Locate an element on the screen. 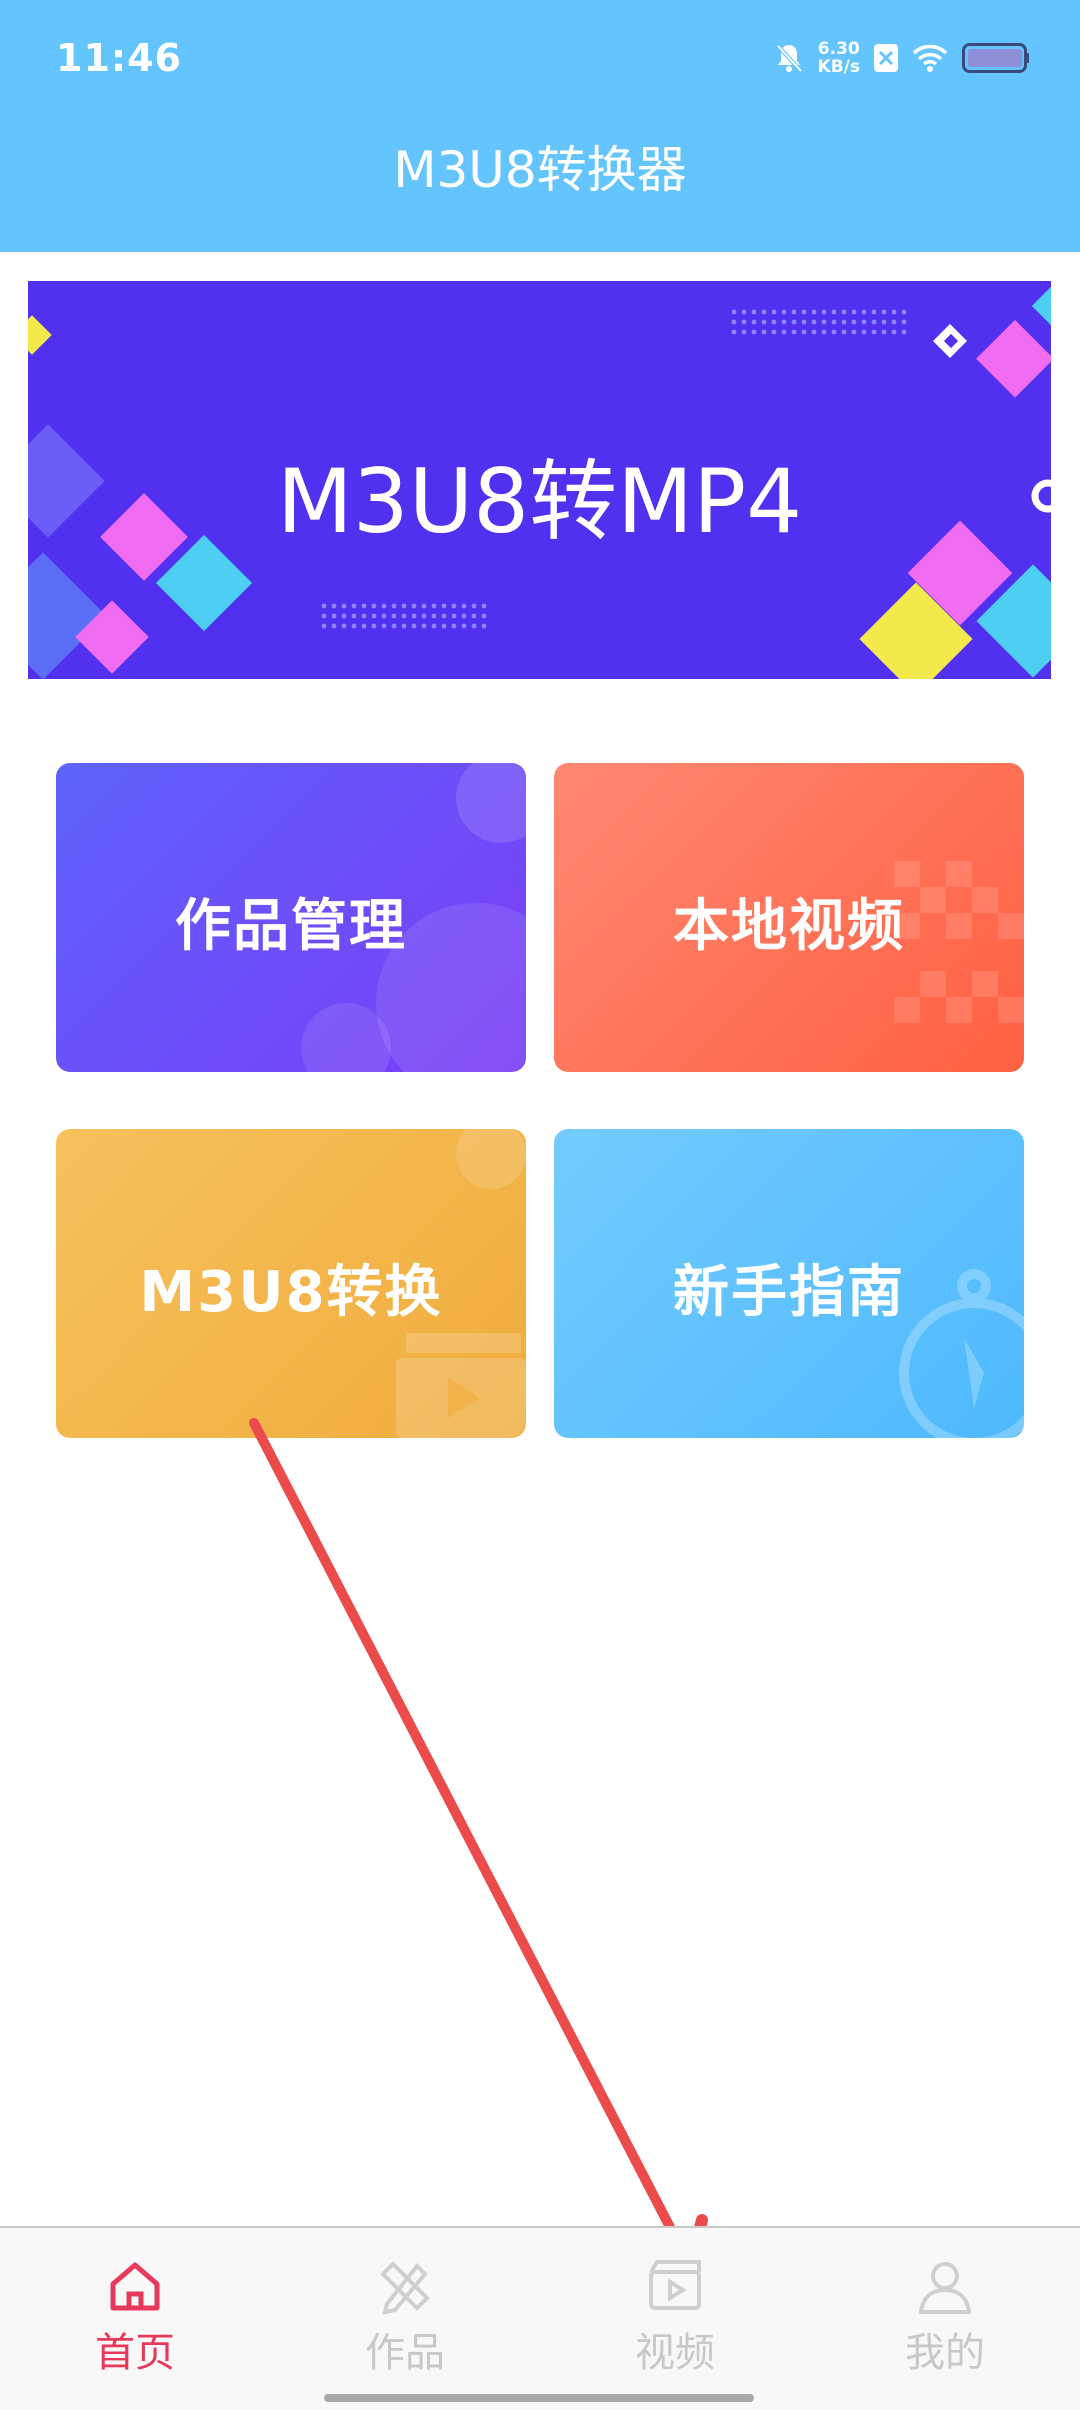  tab-home: 首页 is located at coordinates (135, 2317).